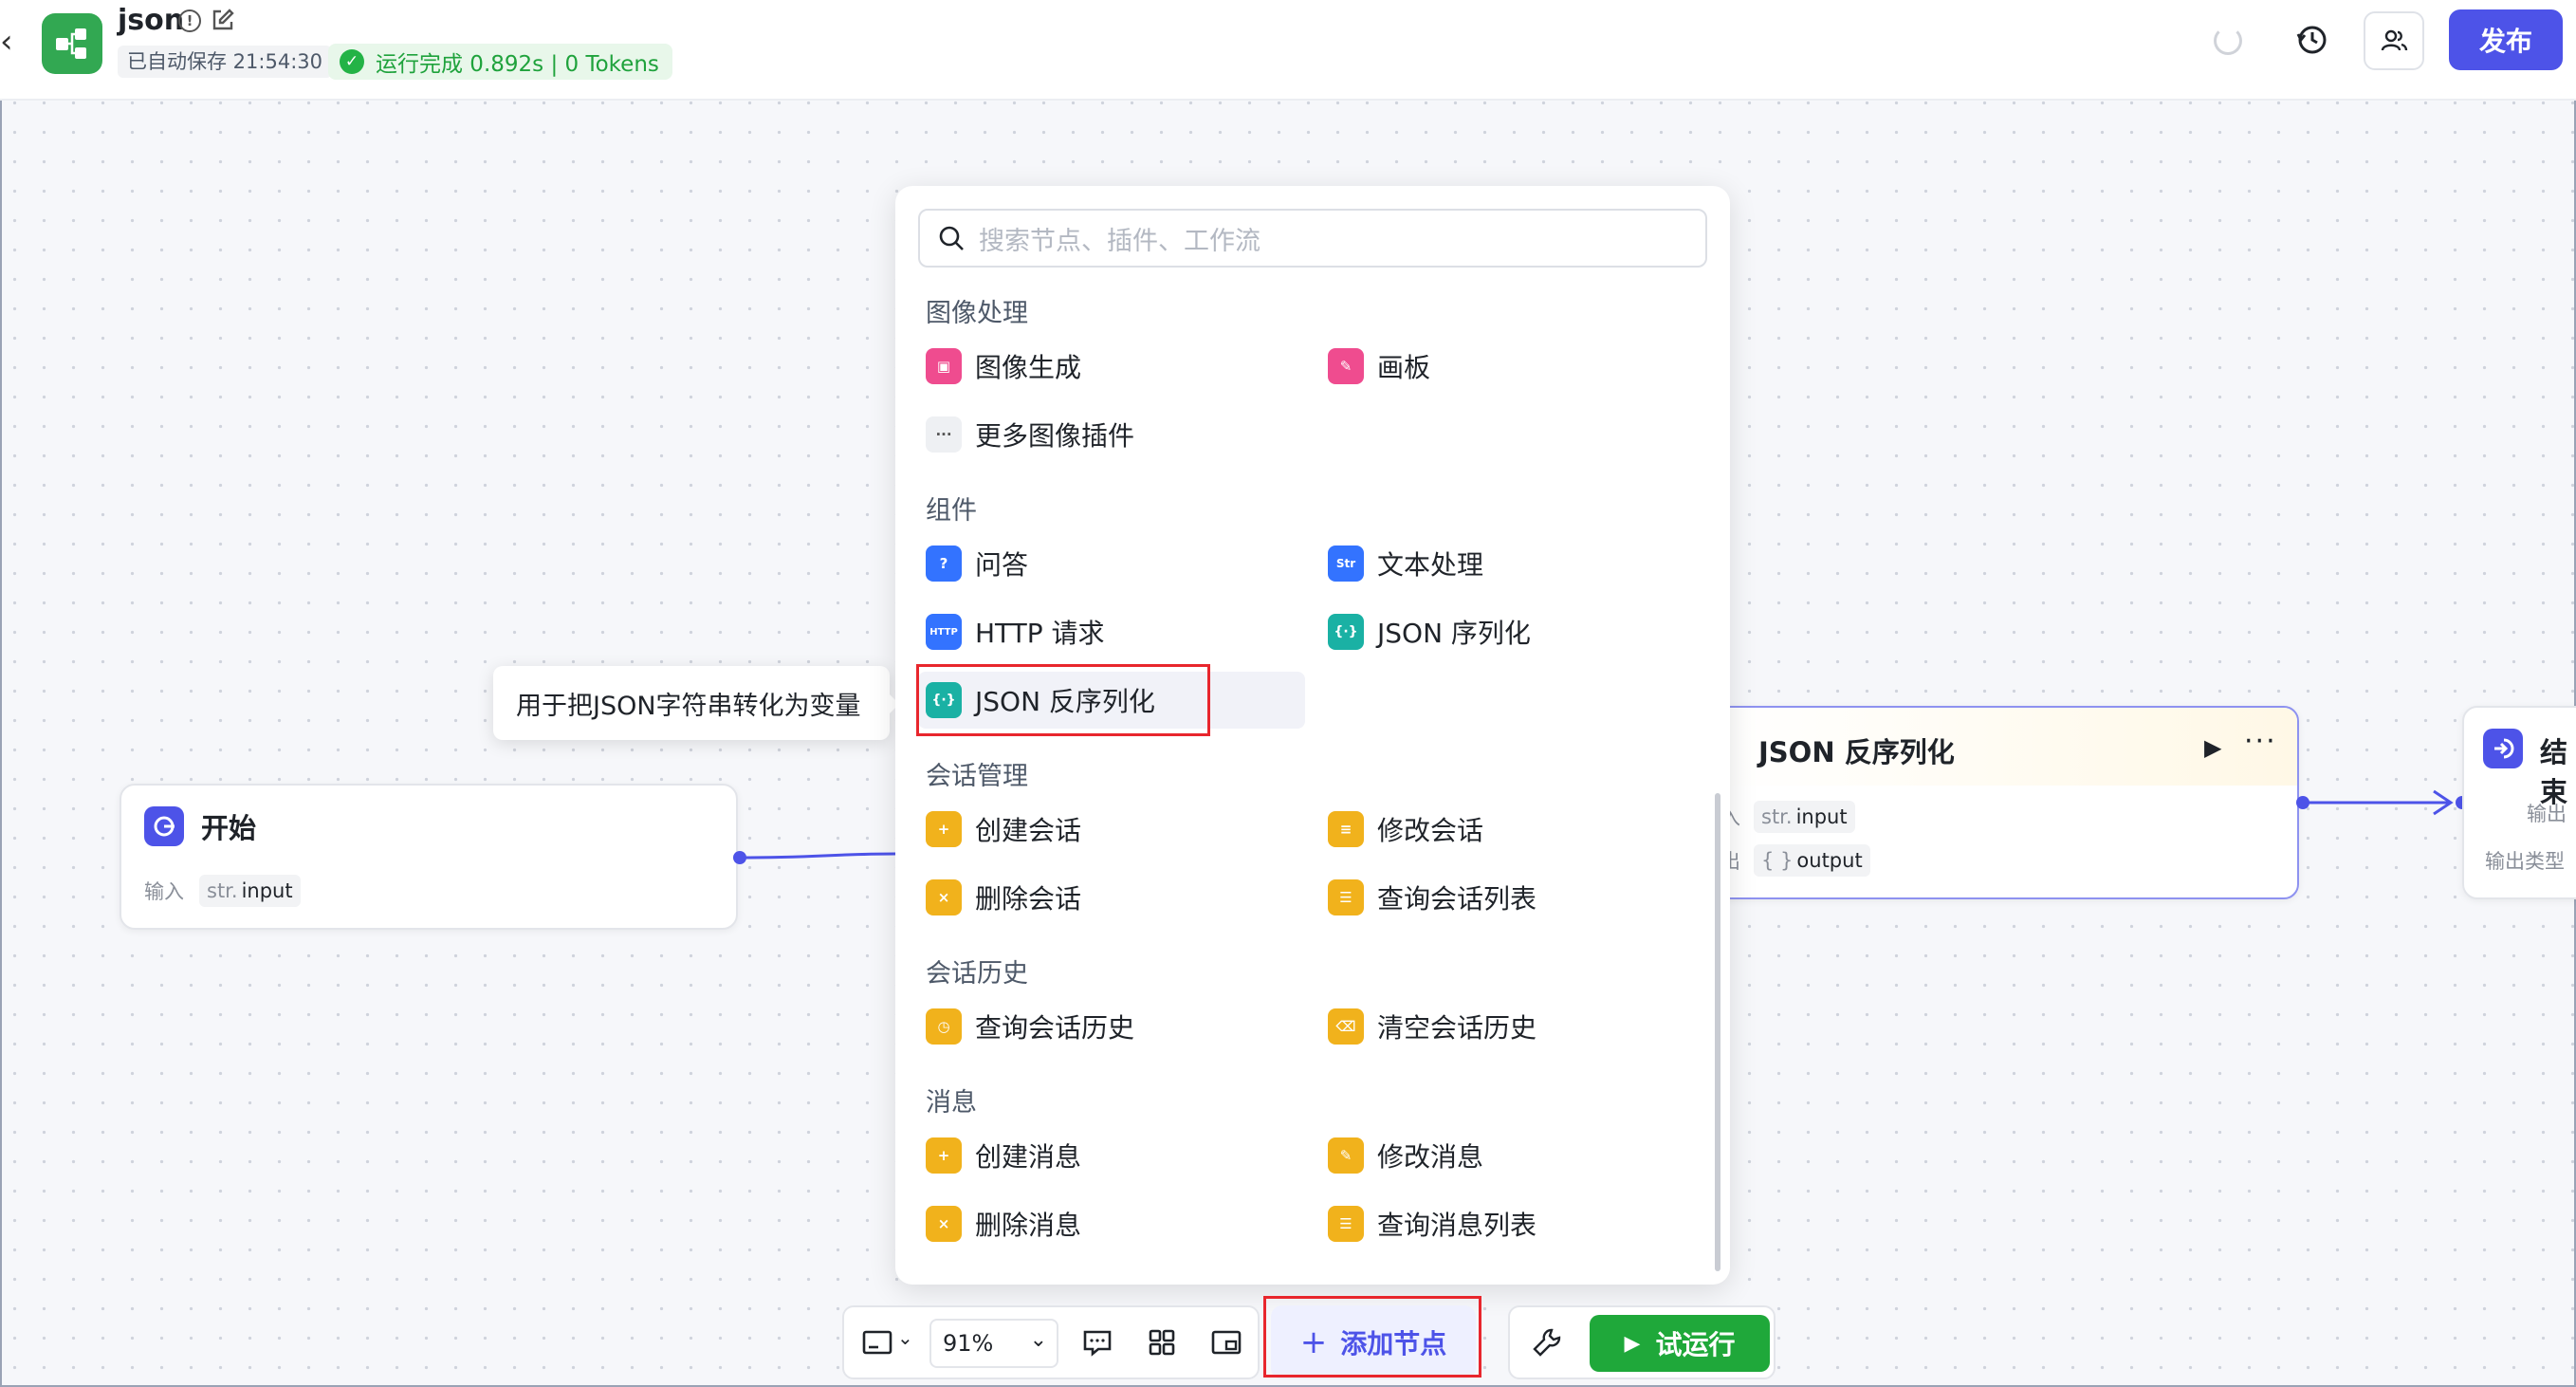 The height and width of the screenshot is (1387, 2576). Describe the element at coordinates (1002, 565) in the screenshot. I see `item-label: 问答` at that location.